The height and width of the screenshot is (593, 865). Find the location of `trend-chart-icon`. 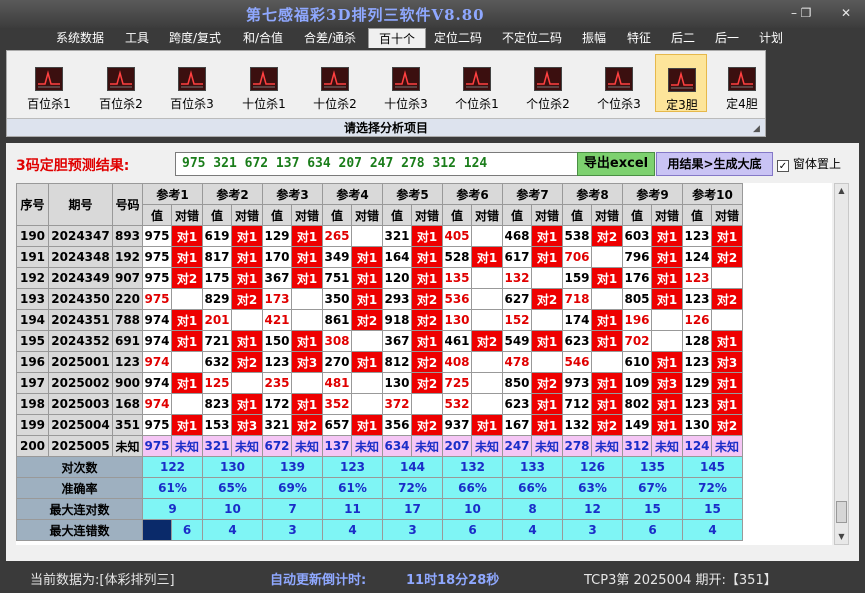

trend-chart-icon is located at coordinates (548, 79).